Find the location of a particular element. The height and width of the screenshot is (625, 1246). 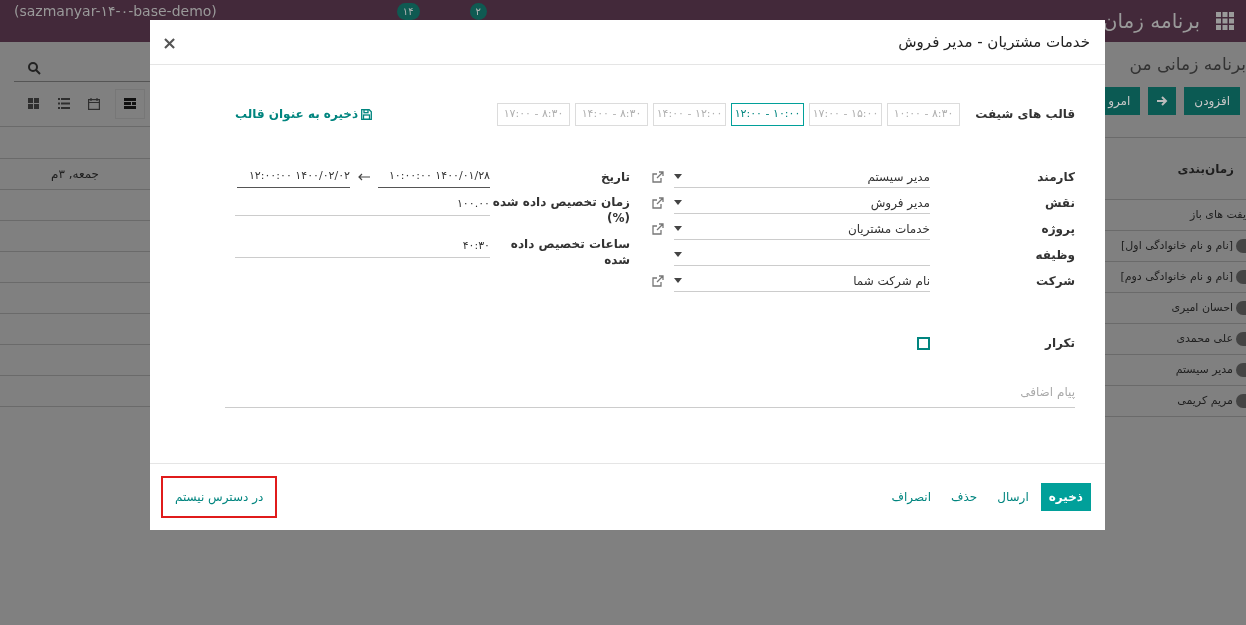

dropdown-field: نام شرکت شما is located at coordinates (802, 281).